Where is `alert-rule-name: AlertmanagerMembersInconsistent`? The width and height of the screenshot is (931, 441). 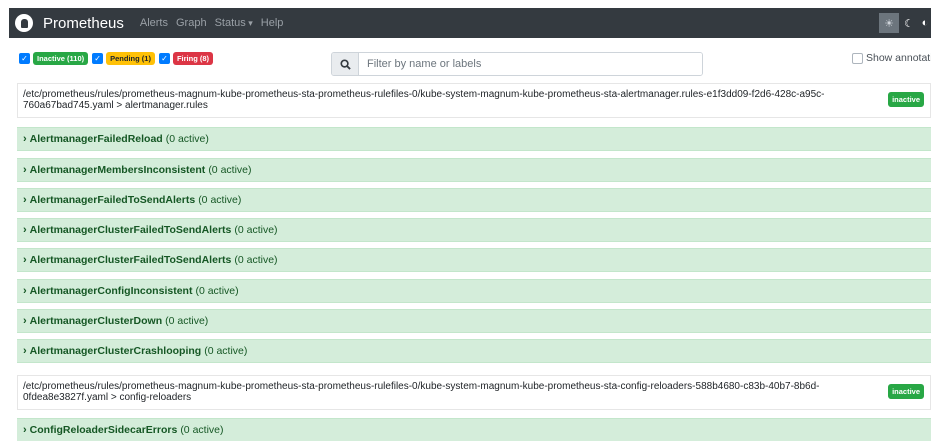 alert-rule-name: AlertmanagerMembersInconsistent is located at coordinates (117, 170).